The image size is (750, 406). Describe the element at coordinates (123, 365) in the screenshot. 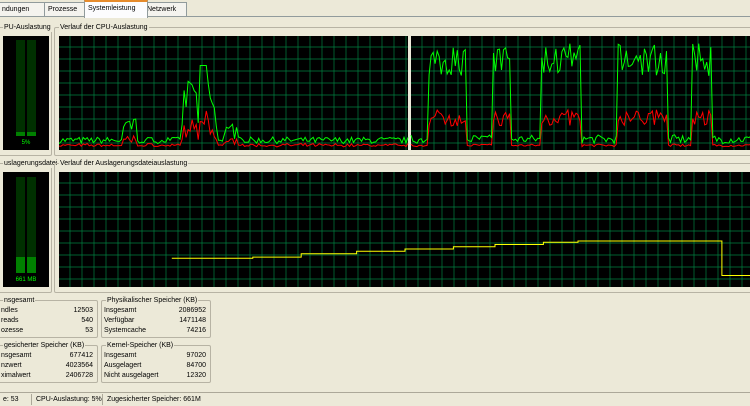

I see `kernel-memory-label: Ausgelagert` at that location.